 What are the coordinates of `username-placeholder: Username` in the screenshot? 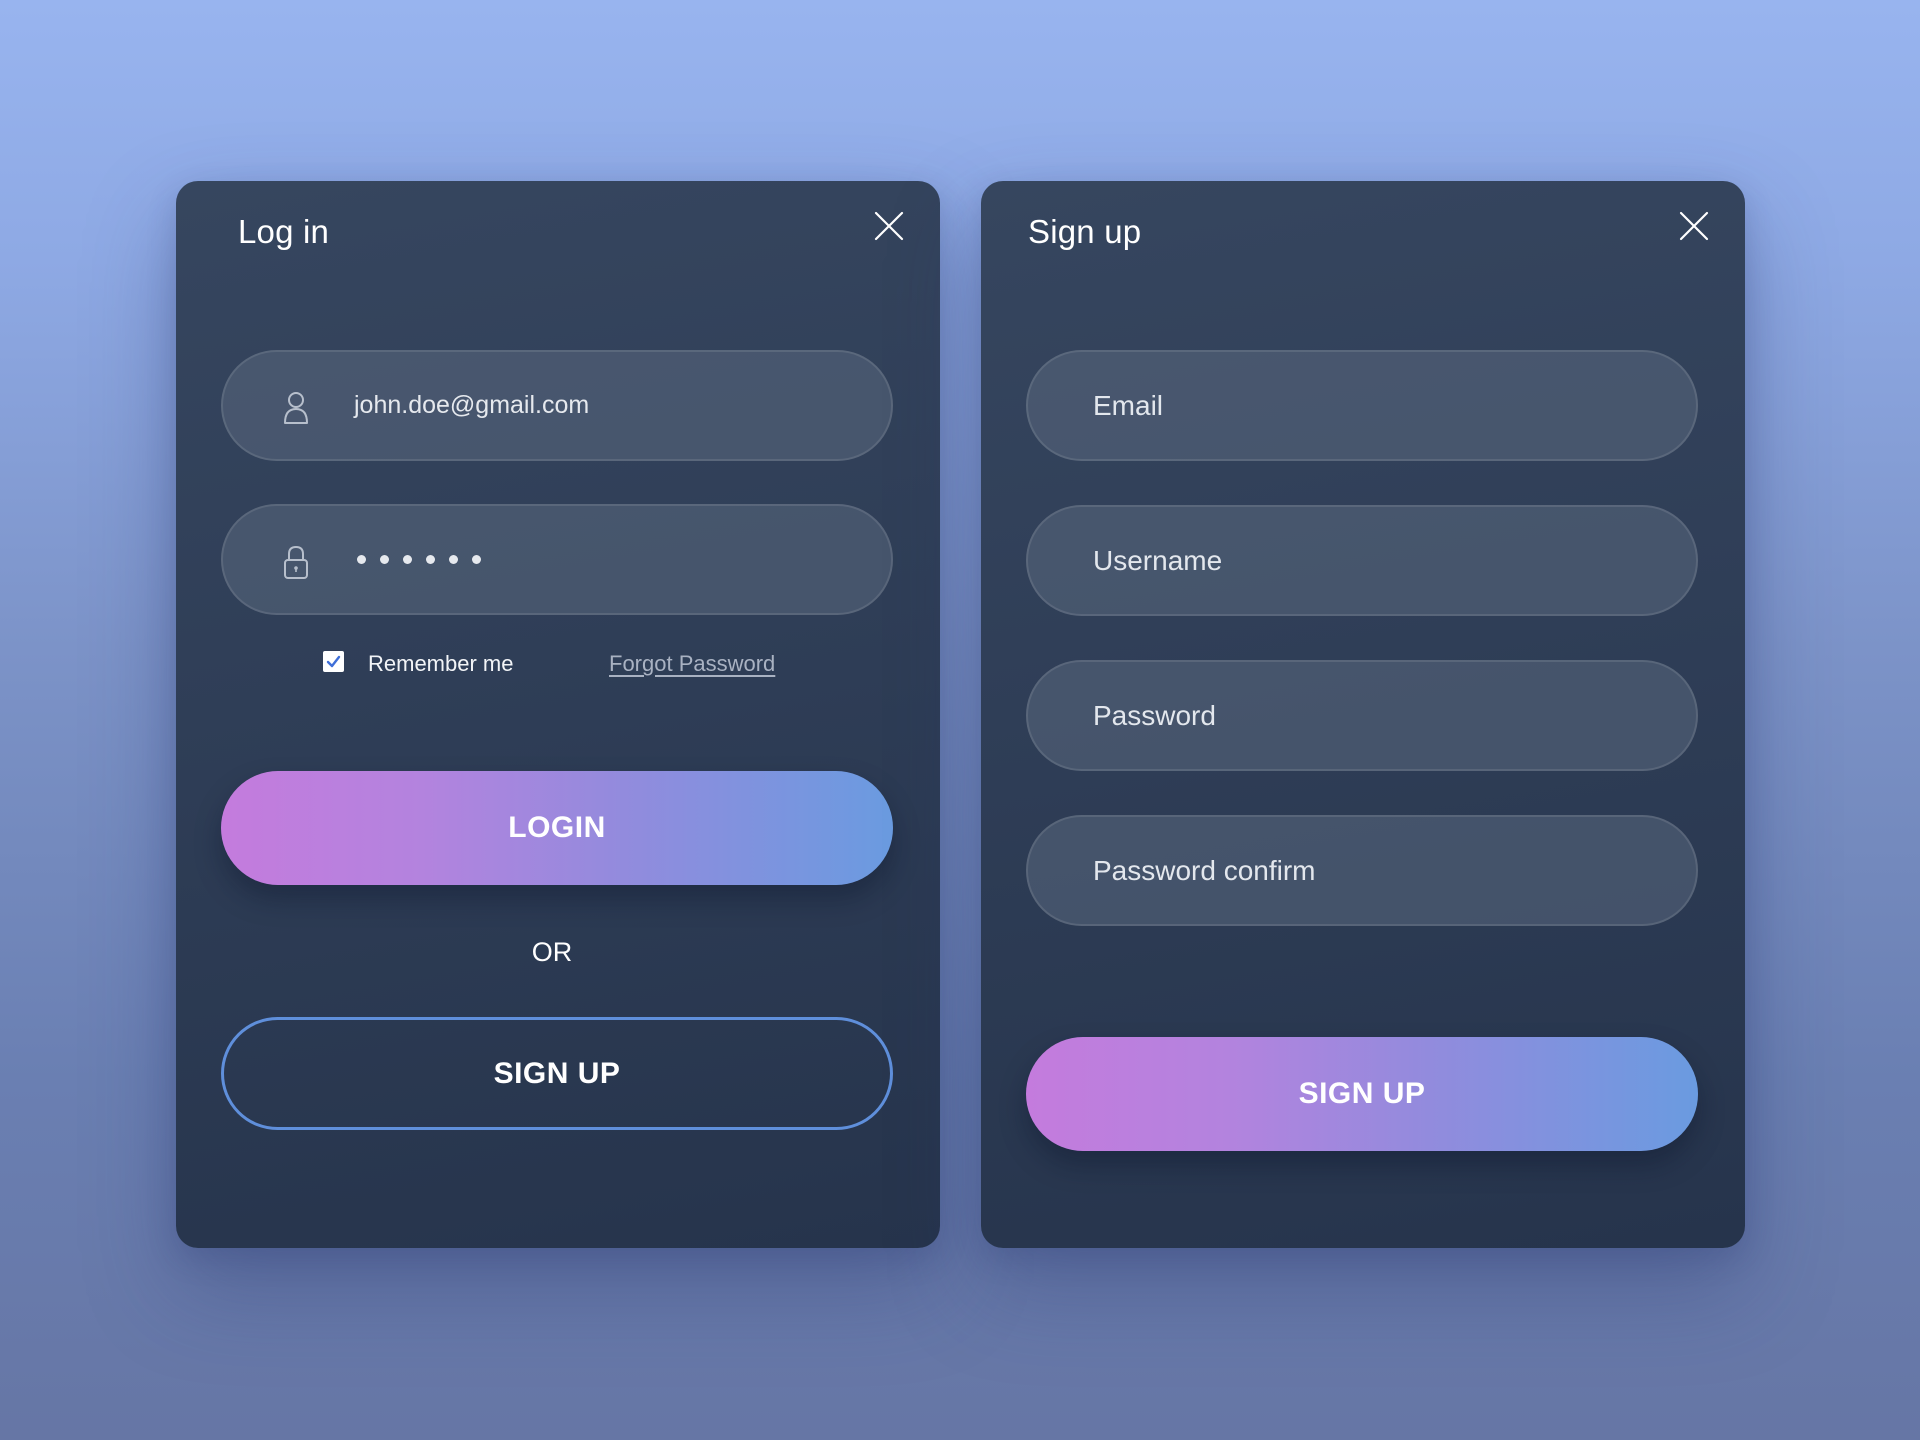 It's located at (1158, 560).